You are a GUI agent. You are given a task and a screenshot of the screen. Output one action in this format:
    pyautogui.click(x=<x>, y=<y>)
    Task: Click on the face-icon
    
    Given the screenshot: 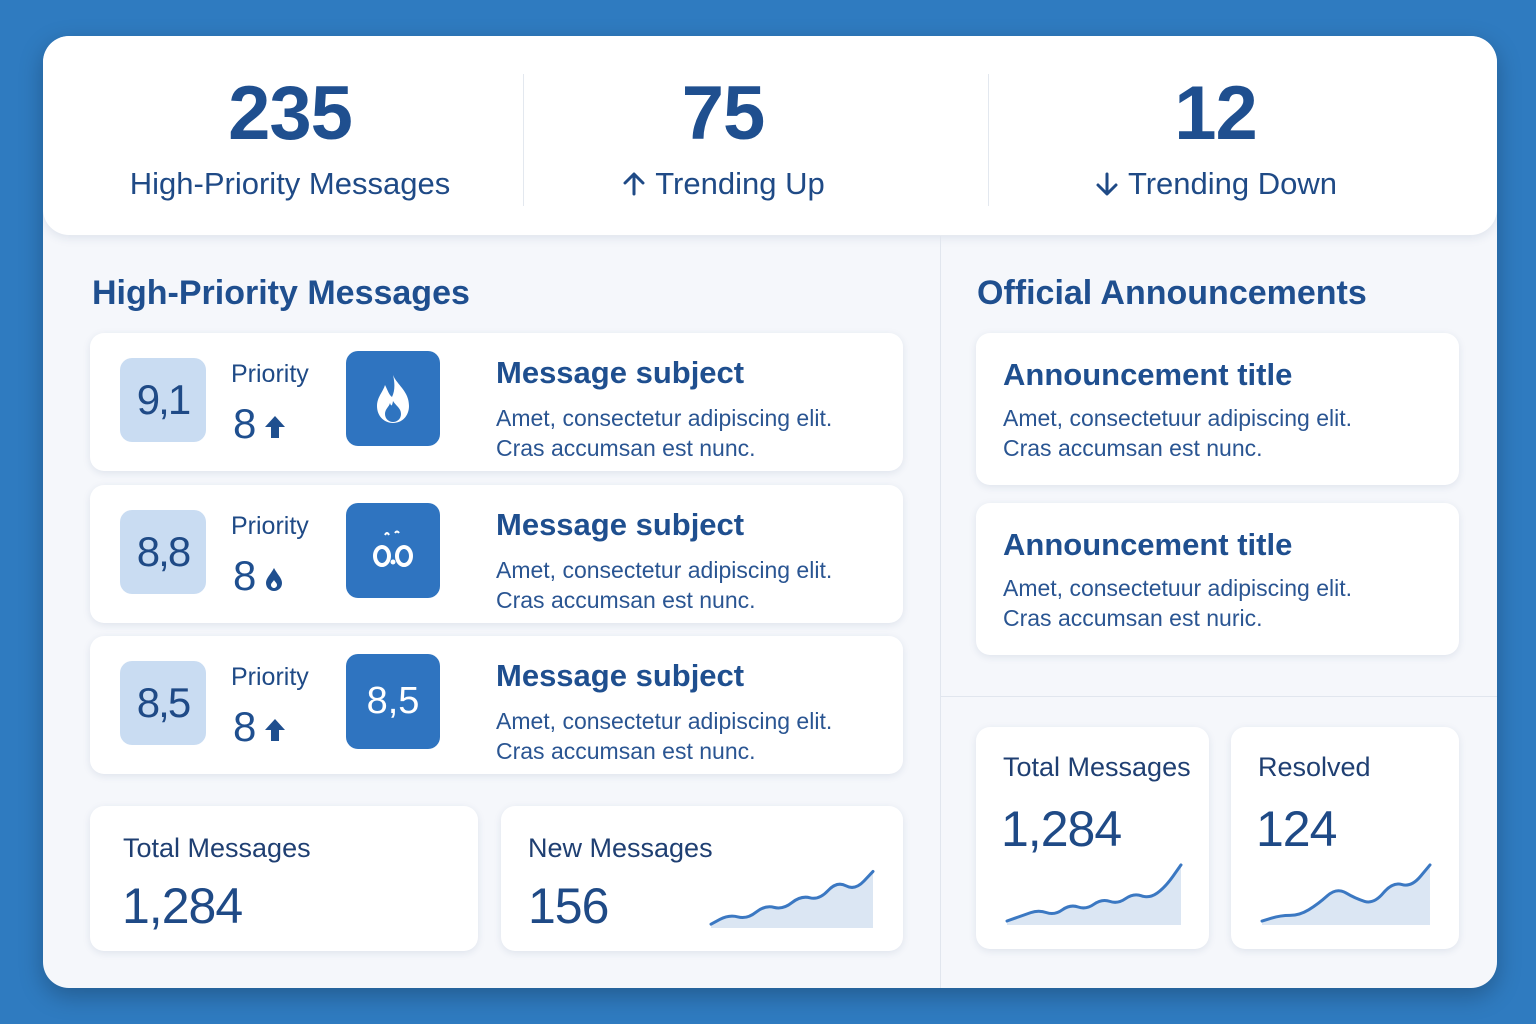 What is the action you would take?
    pyautogui.click(x=393, y=550)
    